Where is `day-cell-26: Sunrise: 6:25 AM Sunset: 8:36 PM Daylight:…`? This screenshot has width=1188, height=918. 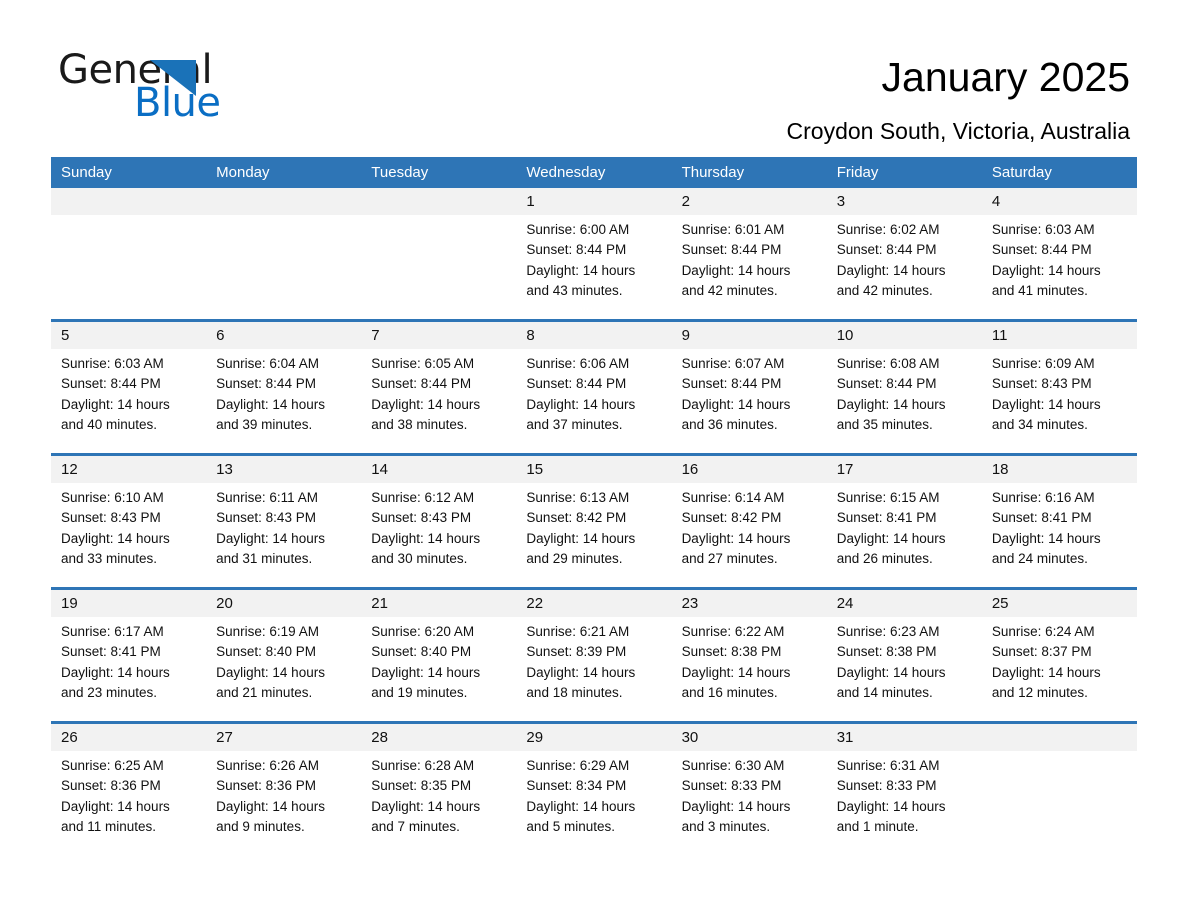 day-cell-26: Sunrise: 6:25 AM Sunset: 8:36 PM Daylight:… is located at coordinates (128, 803).